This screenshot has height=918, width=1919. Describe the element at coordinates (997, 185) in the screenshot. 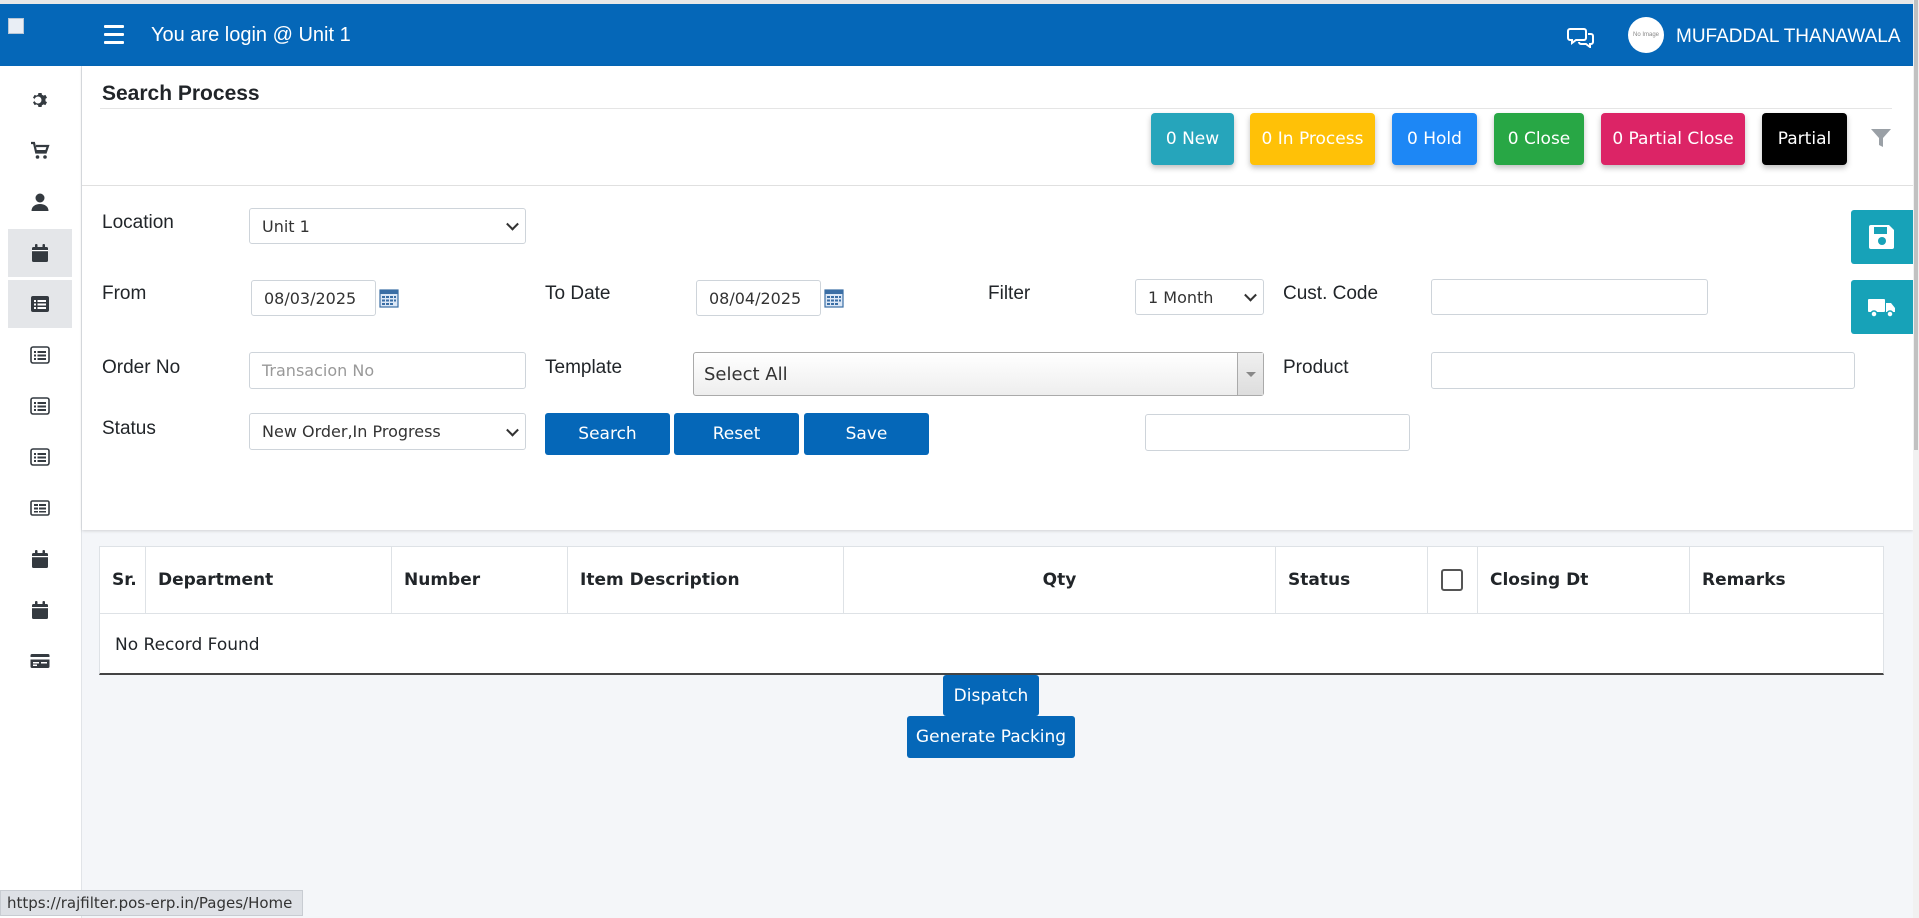

I see `header-divider` at that location.